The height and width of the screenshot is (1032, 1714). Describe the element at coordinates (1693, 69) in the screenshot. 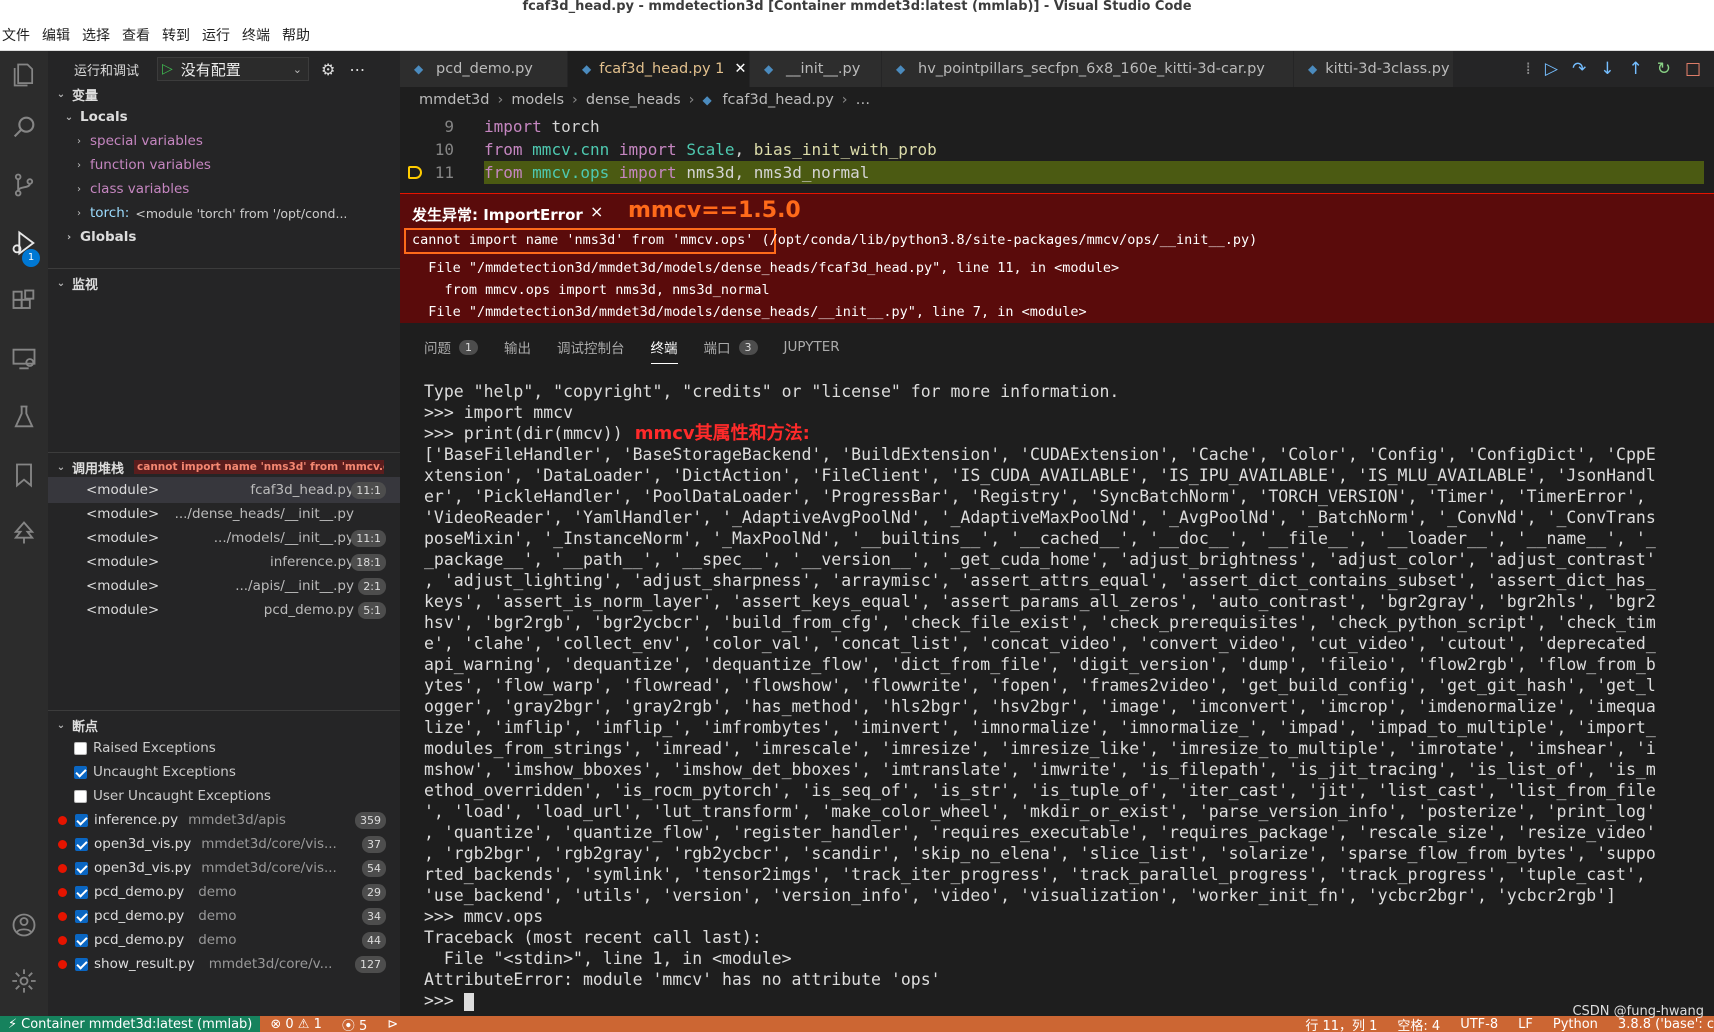

I see `stop-icon: □` at that location.